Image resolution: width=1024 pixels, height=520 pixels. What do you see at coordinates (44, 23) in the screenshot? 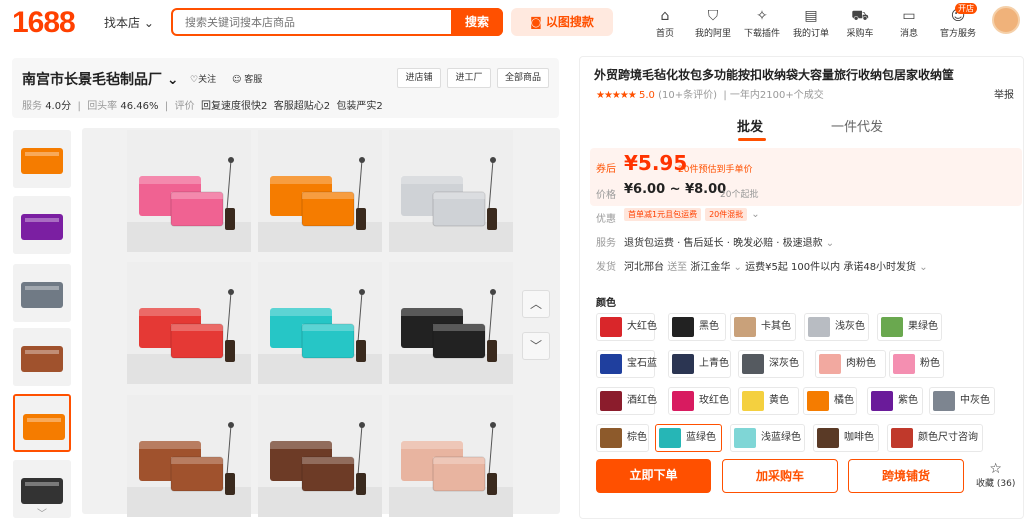
I see `logo: 1688` at bounding box center [44, 23].